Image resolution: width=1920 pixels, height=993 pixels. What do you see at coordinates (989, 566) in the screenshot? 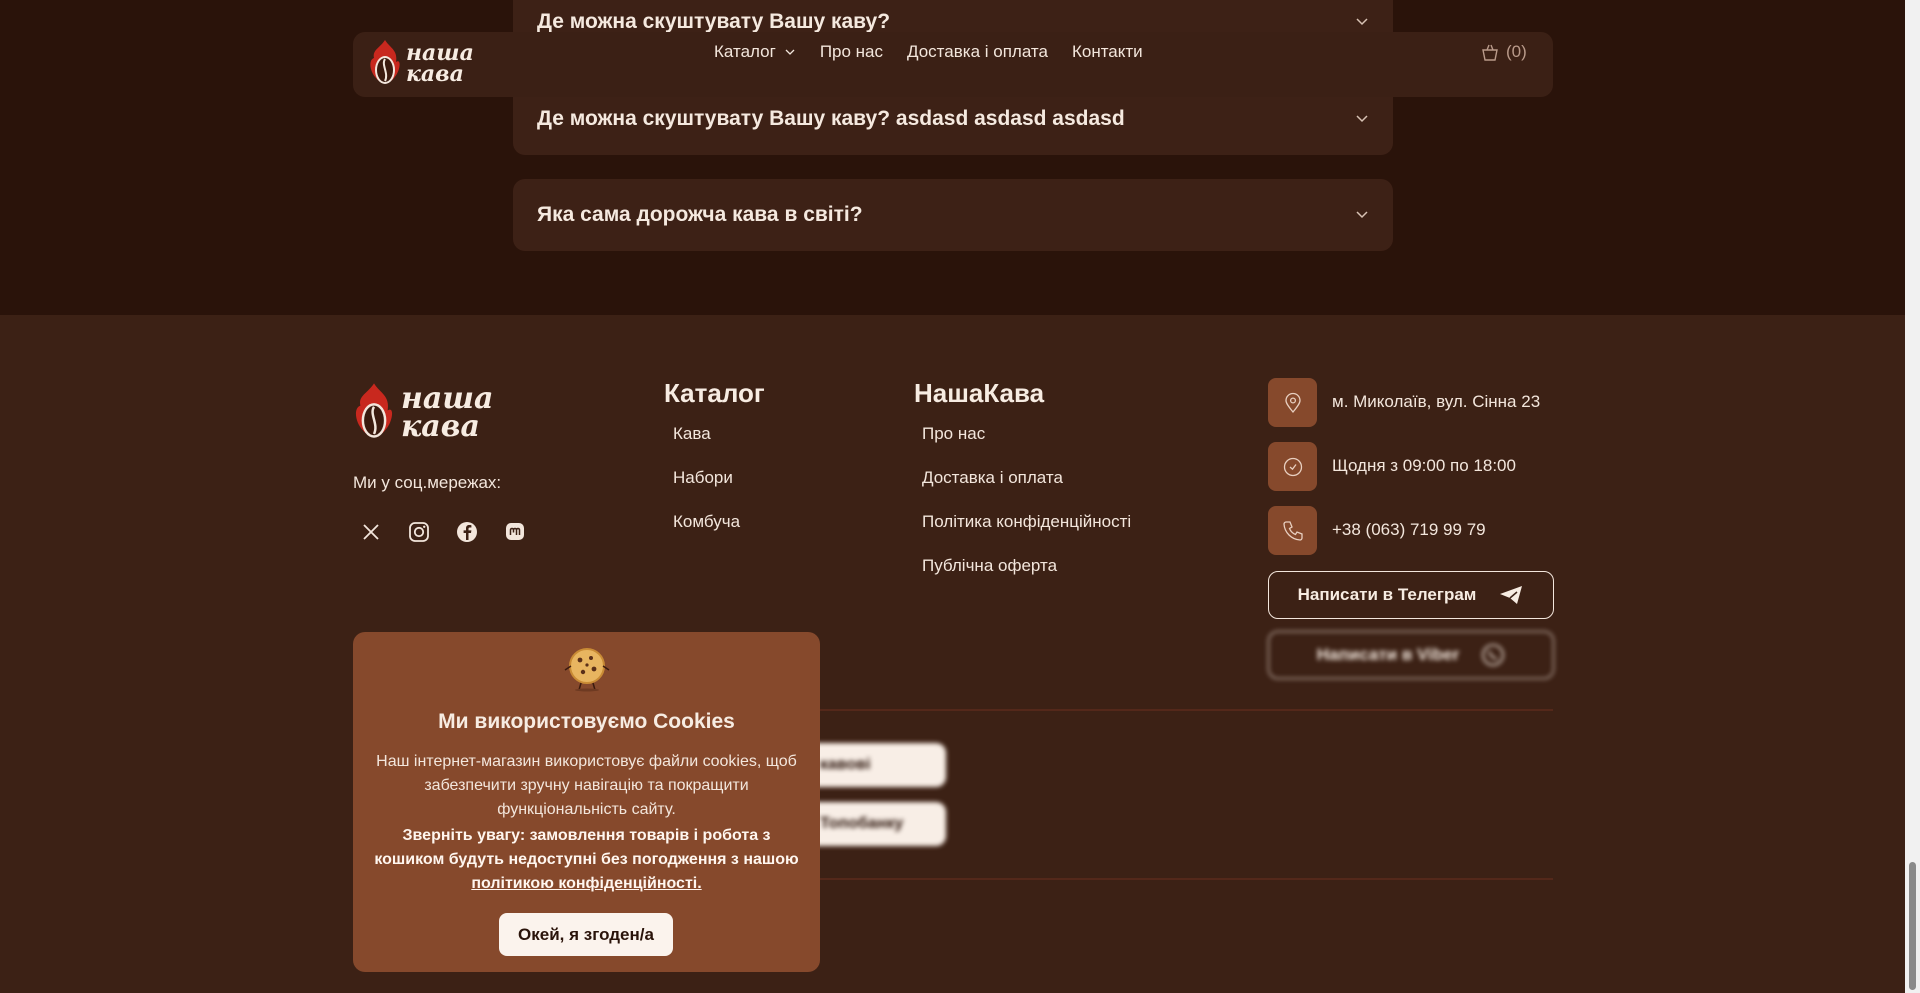
I see `footer-link-offer: Публічна оферта` at bounding box center [989, 566].